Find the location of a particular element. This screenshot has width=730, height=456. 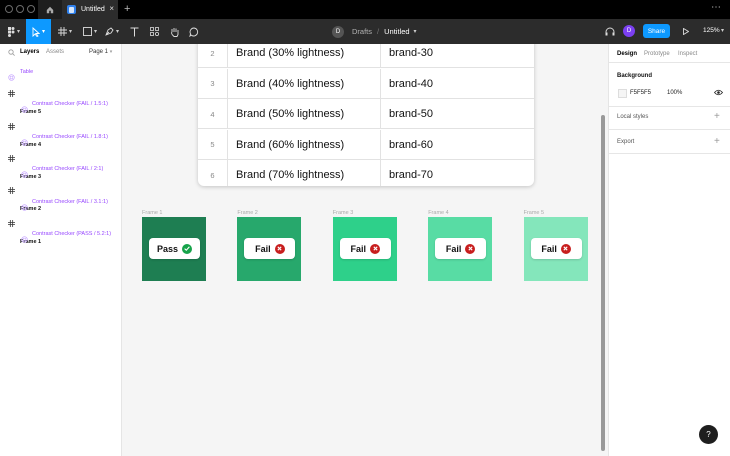

text-tool-button is located at coordinates (134, 31).